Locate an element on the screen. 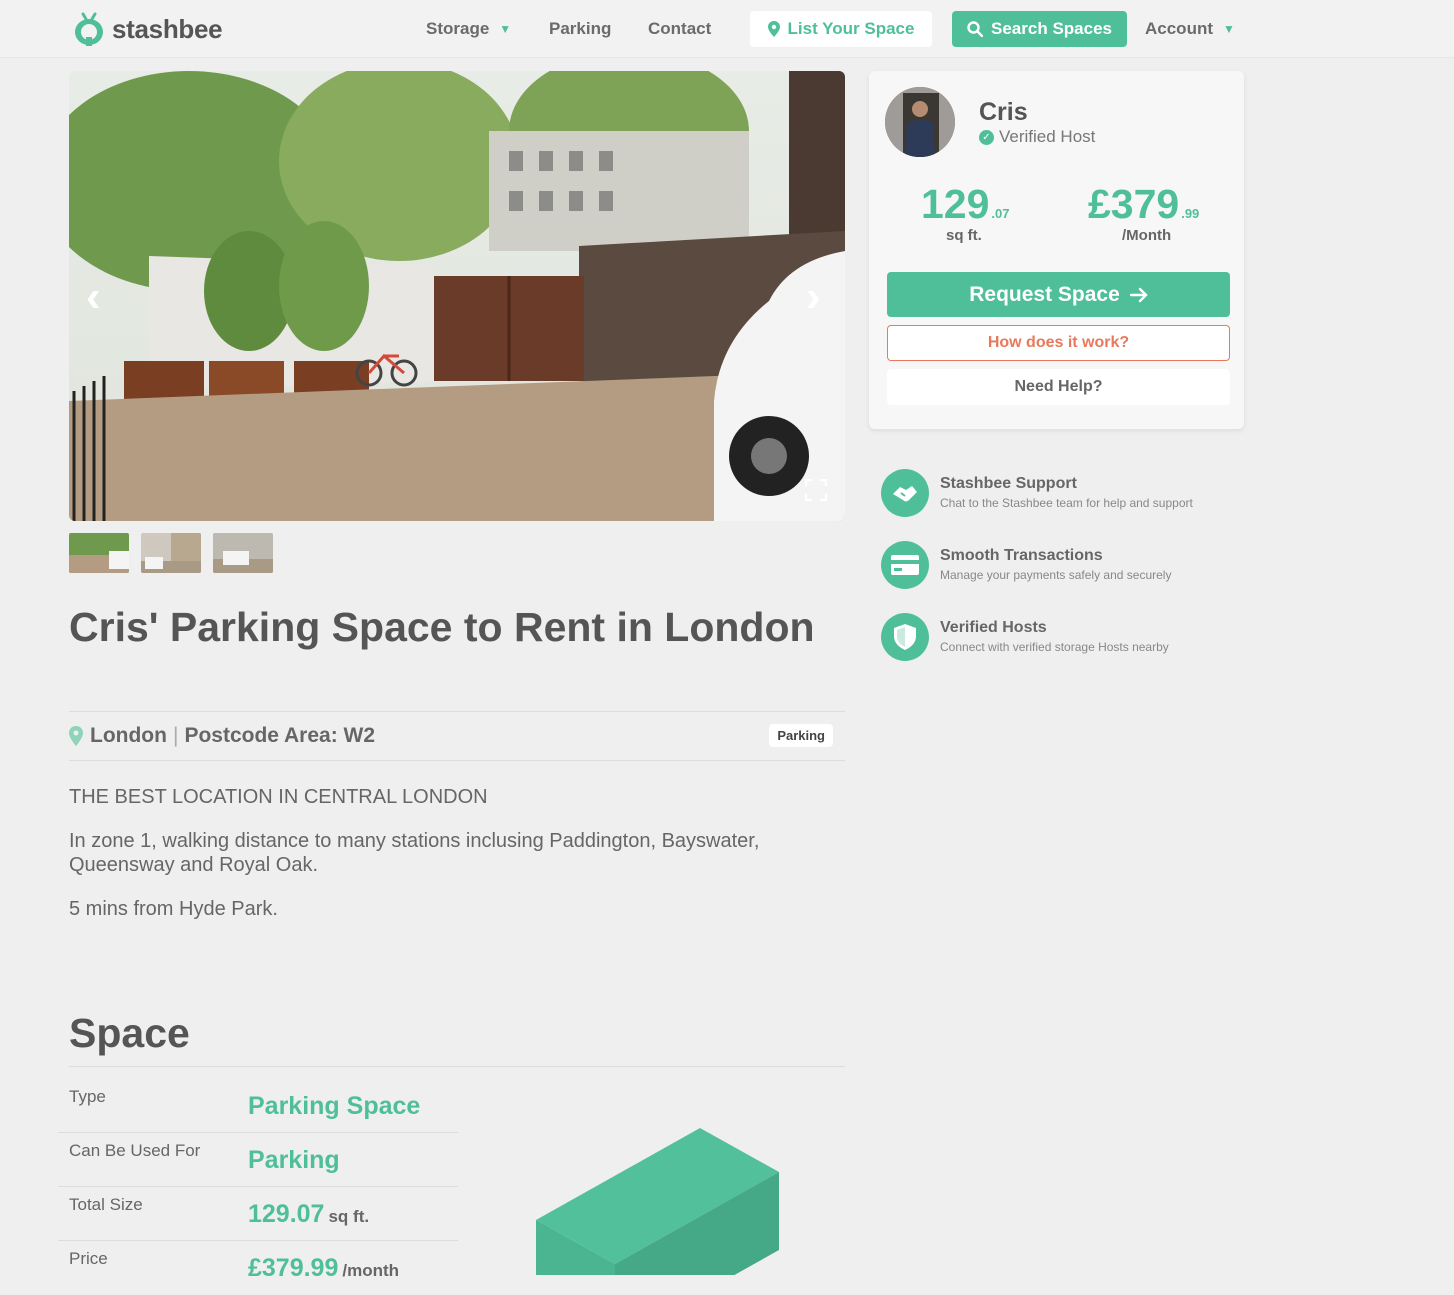  space-row-value: £379.99/month is located at coordinates (323, 1268).